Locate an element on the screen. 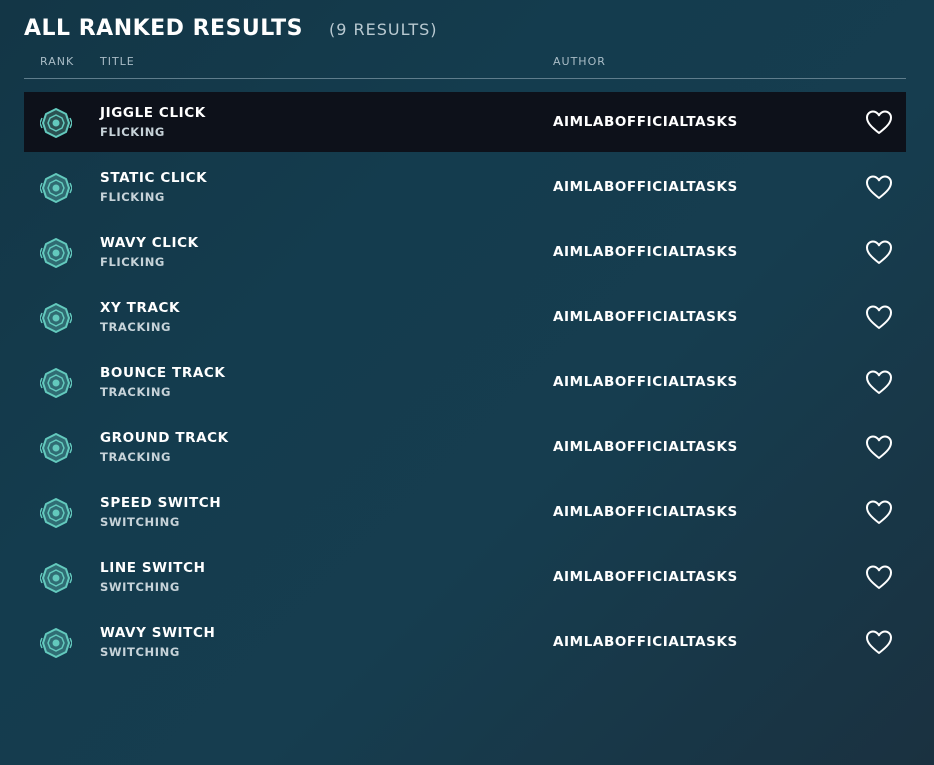 Image resolution: width=934 pixels, height=765 pixels. result-count: (9 RESULTS) is located at coordinates (383, 29).